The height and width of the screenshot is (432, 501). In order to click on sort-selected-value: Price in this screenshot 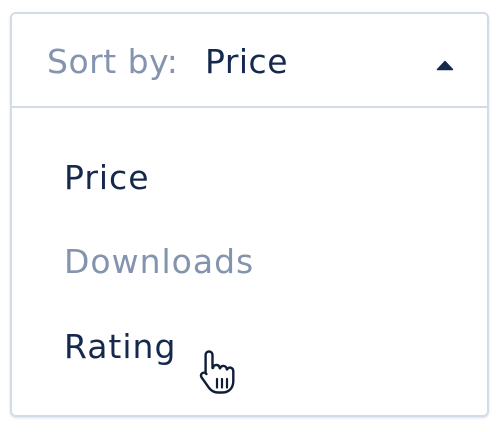, I will do `click(247, 61)`.